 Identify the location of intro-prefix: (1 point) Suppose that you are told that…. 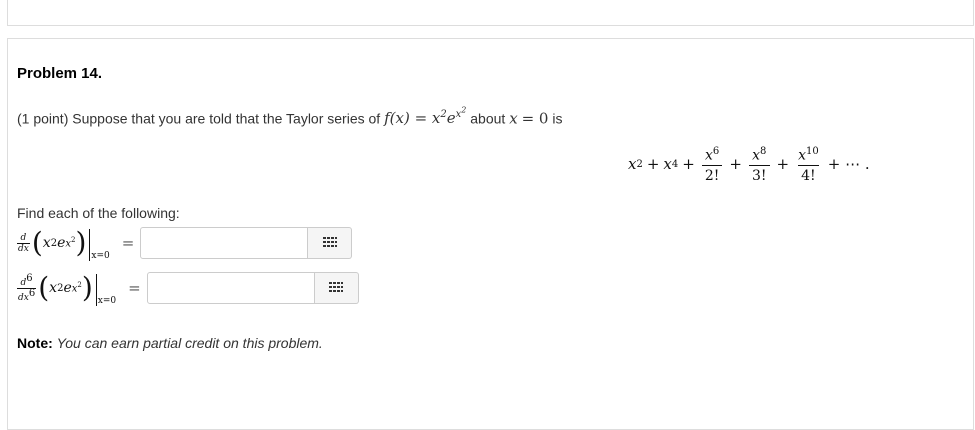
(199, 118).